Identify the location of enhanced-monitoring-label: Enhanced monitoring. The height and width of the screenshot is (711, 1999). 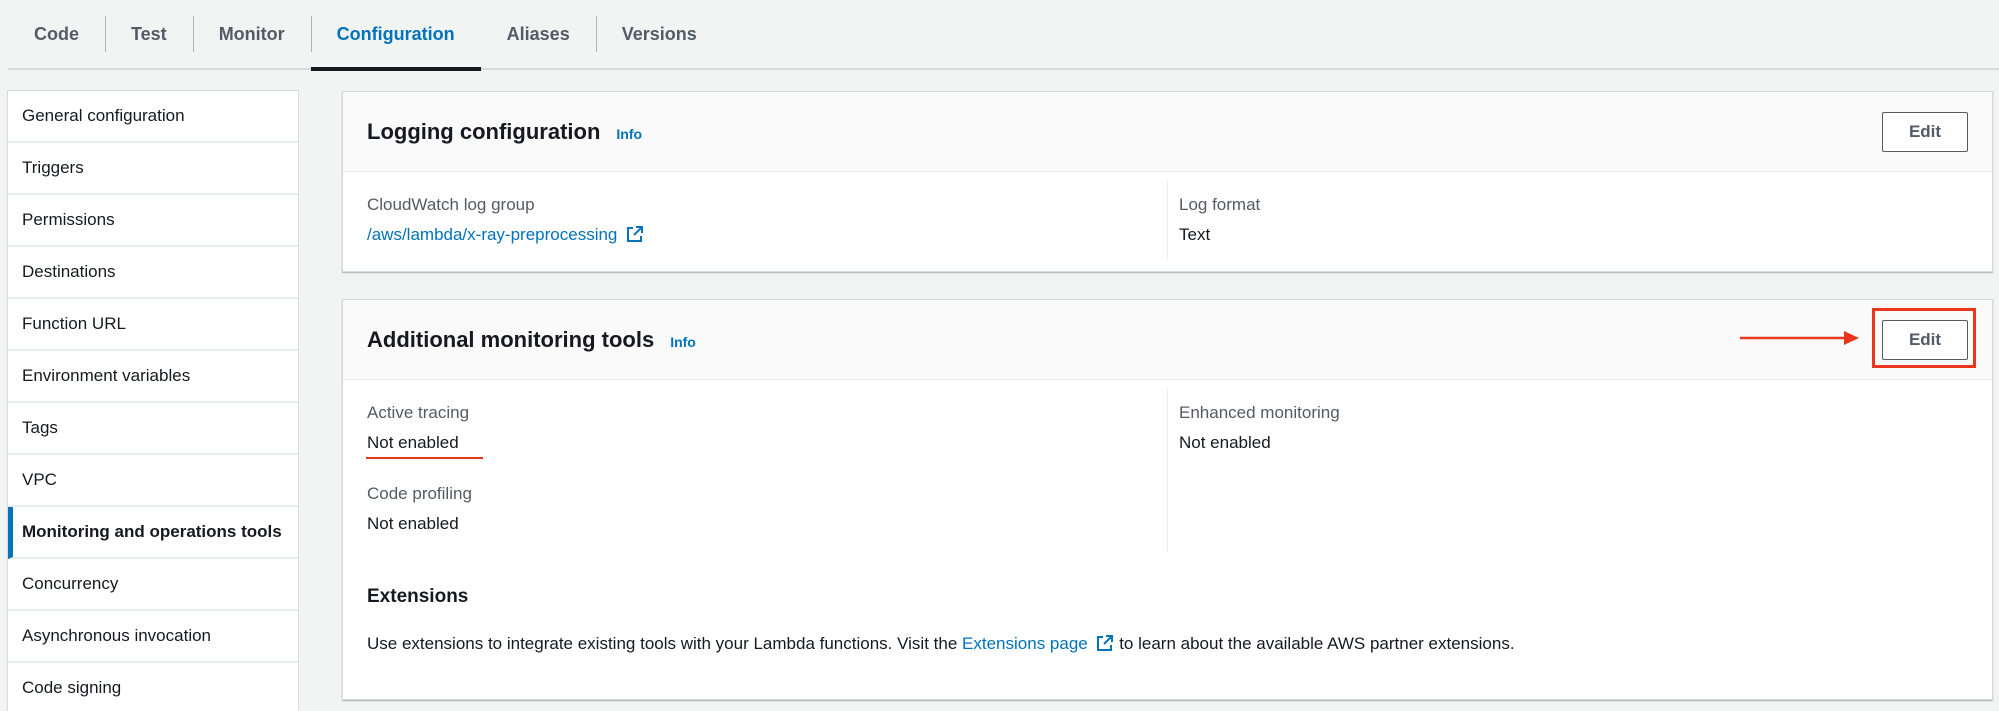
(1259, 412).